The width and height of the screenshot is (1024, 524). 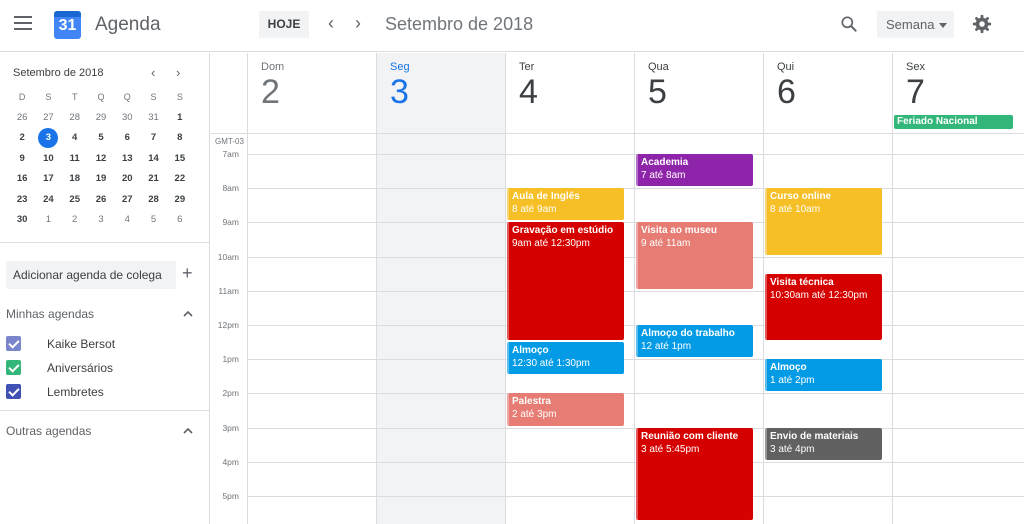 I want to click on mini-prev-month-icon: ‹, so click(x=153, y=72).